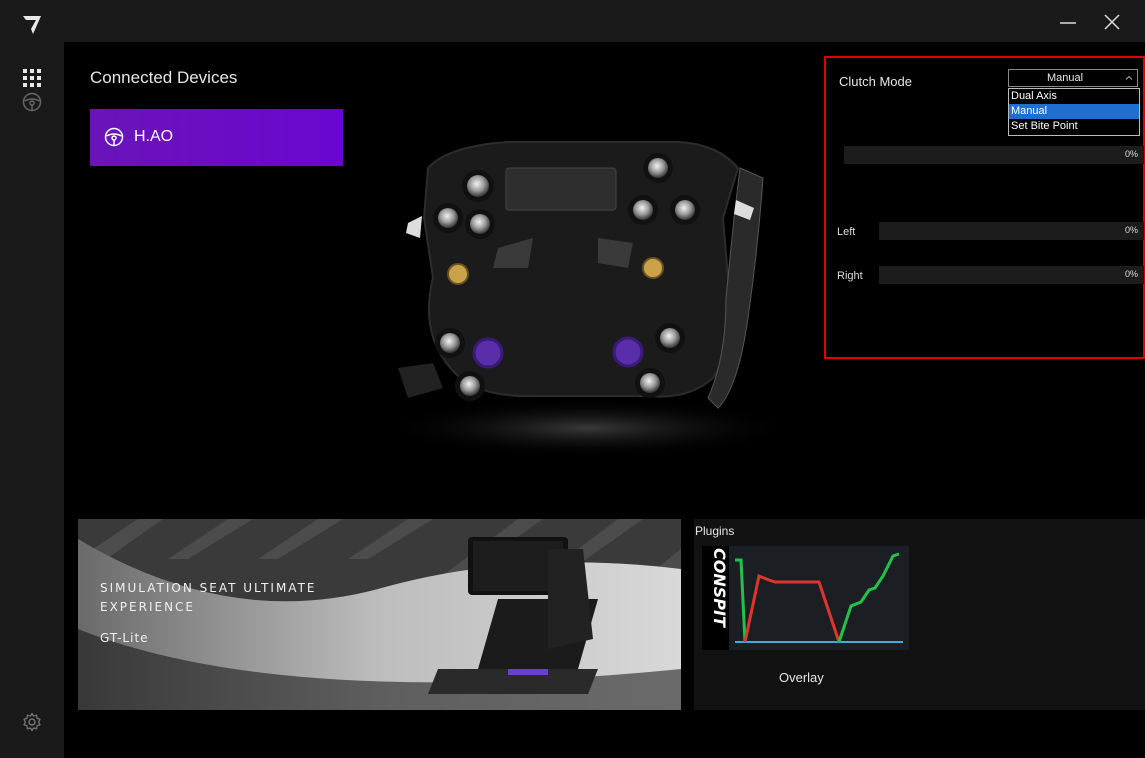 Image resolution: width=1145 pixels, height=758 pixels. What do you see at coordinates (588, 299) in the screenshot?
I see `steering-wheel-image` at bounding box center [588, 299].